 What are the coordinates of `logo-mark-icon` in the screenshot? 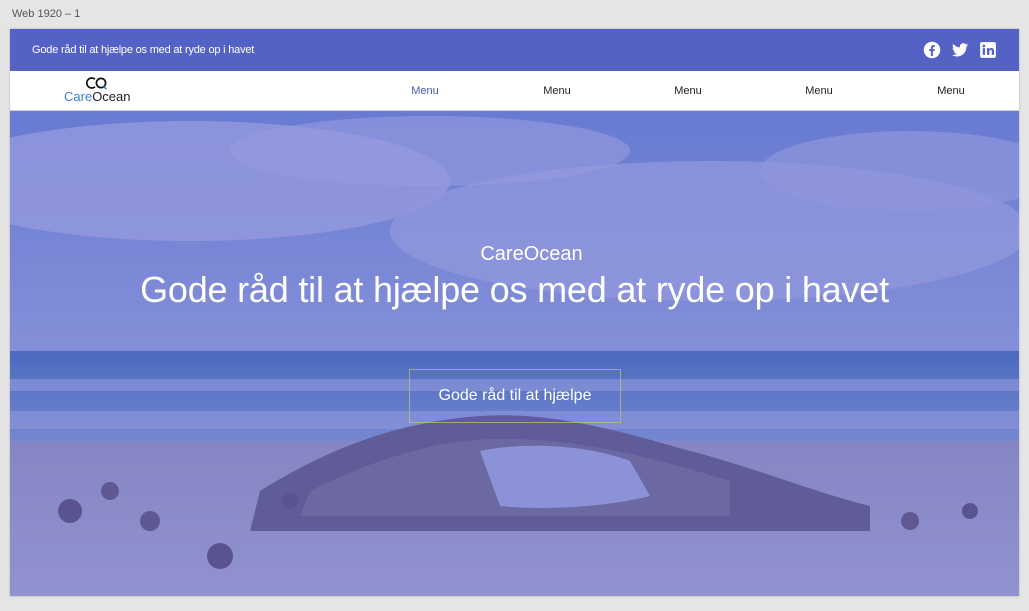 It's located at (97, 83).